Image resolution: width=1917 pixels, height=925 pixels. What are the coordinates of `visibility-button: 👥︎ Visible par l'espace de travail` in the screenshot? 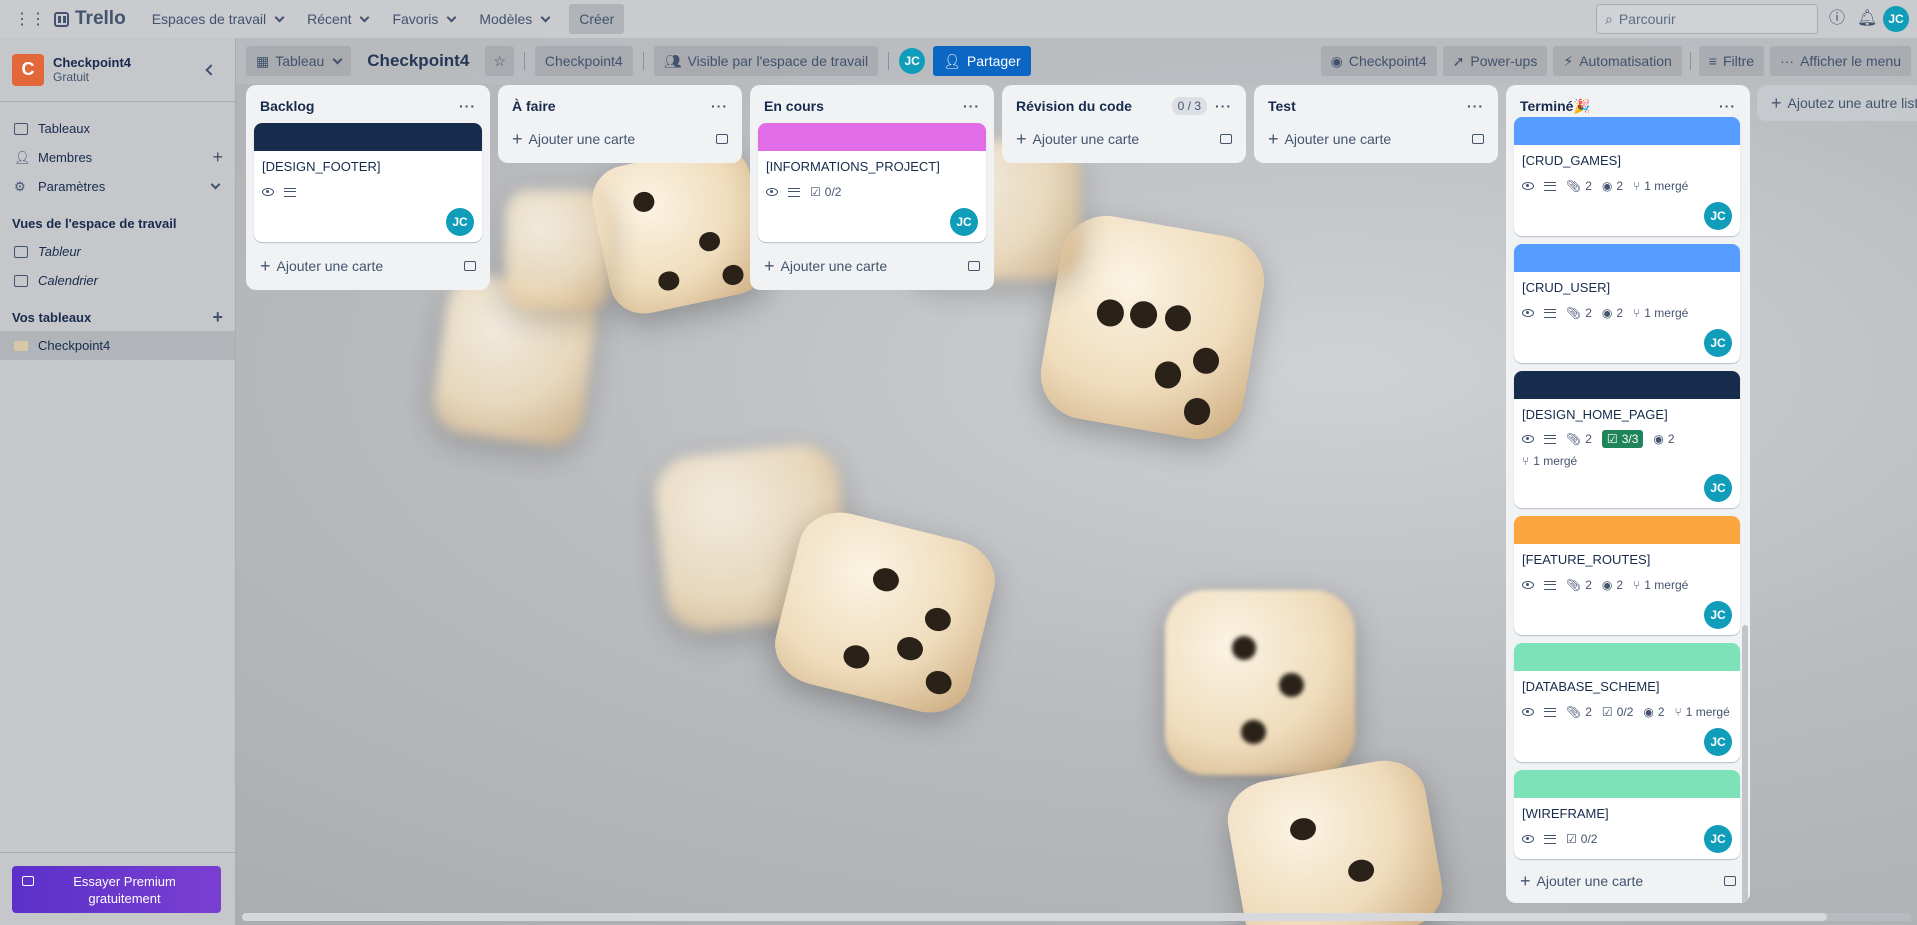 It's located at (766, 61).